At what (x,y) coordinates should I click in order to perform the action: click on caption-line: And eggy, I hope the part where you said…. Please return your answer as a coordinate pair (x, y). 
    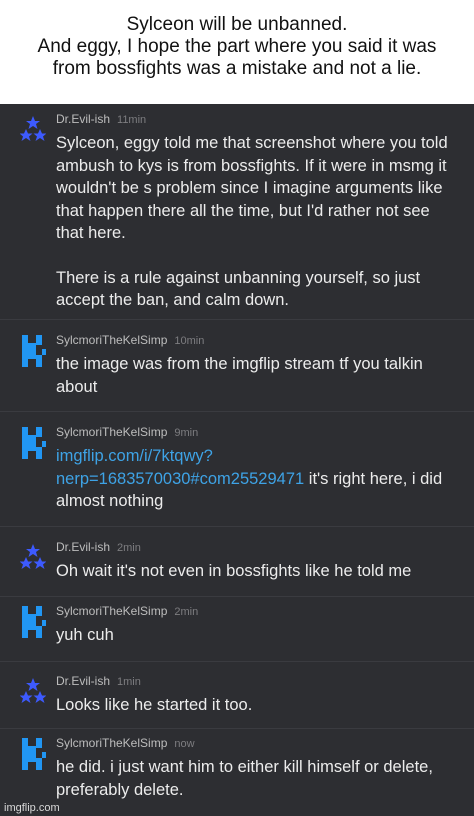
    Looking at the image, I should click on (237, 46).